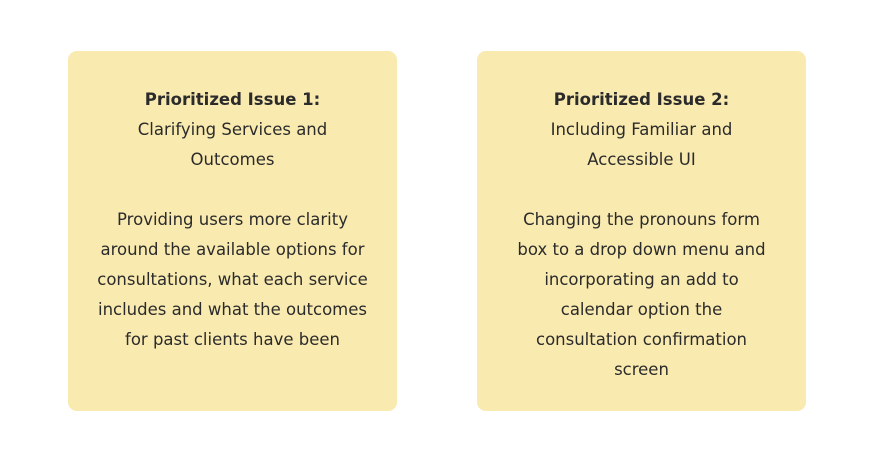 Image resolution: width=874 pixels, height=462 pixels. I want to click on issue-1-subtitle: Clarifying Services and Outcomes, so click(232, 144).